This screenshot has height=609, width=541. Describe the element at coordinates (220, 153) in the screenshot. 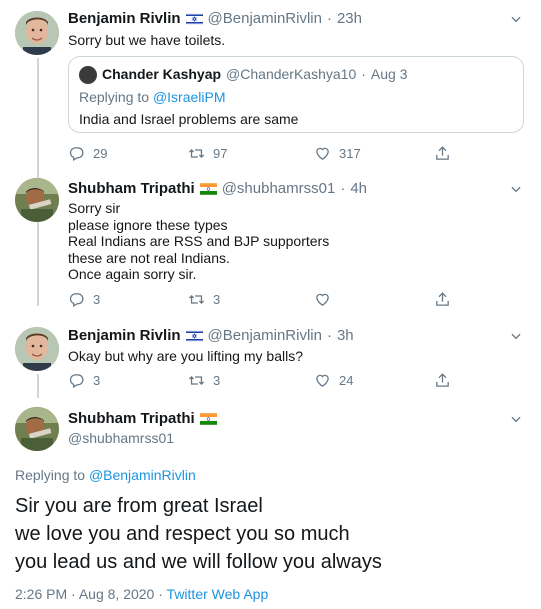

I see `retweet-count: 97` at that location.